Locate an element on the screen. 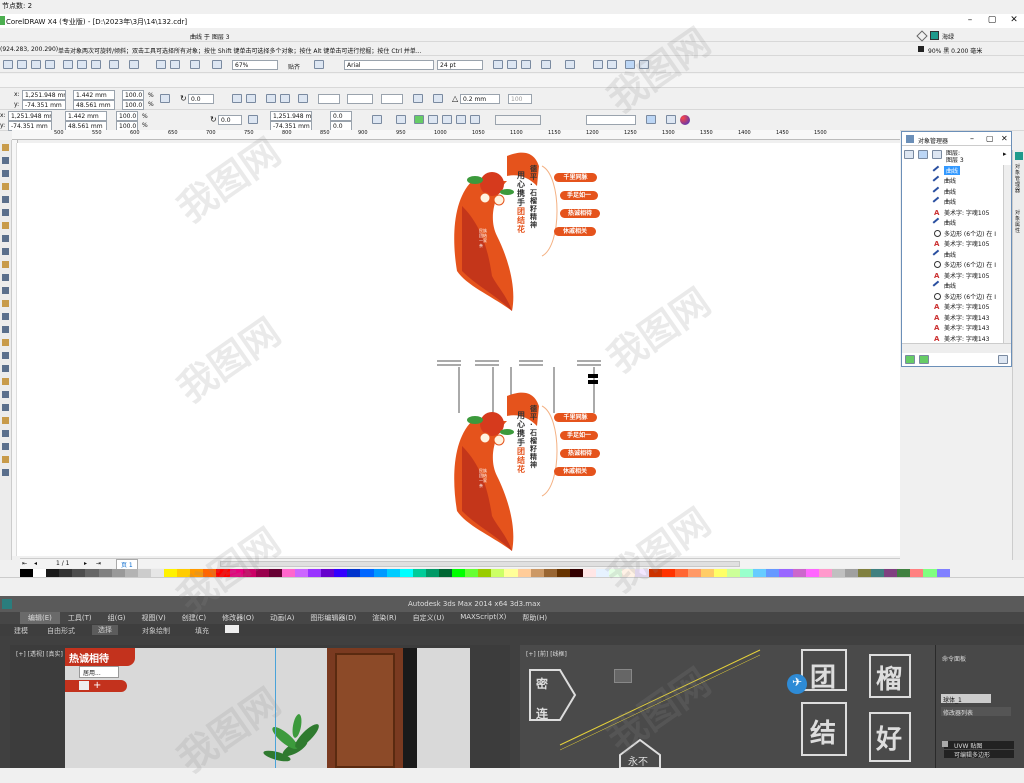 The height and width of the screenshot is (783, 1024). align-icon is located at coordinates (546, 64).